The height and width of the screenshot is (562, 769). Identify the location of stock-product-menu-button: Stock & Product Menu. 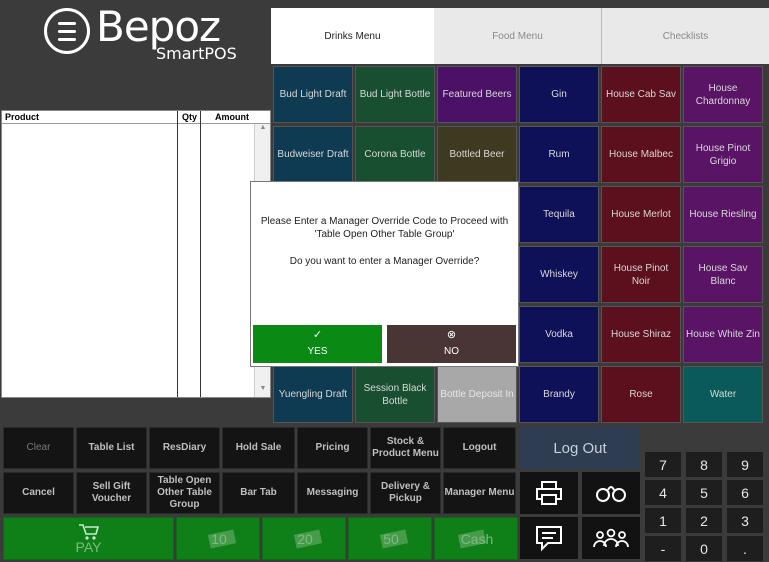
(405, 448).